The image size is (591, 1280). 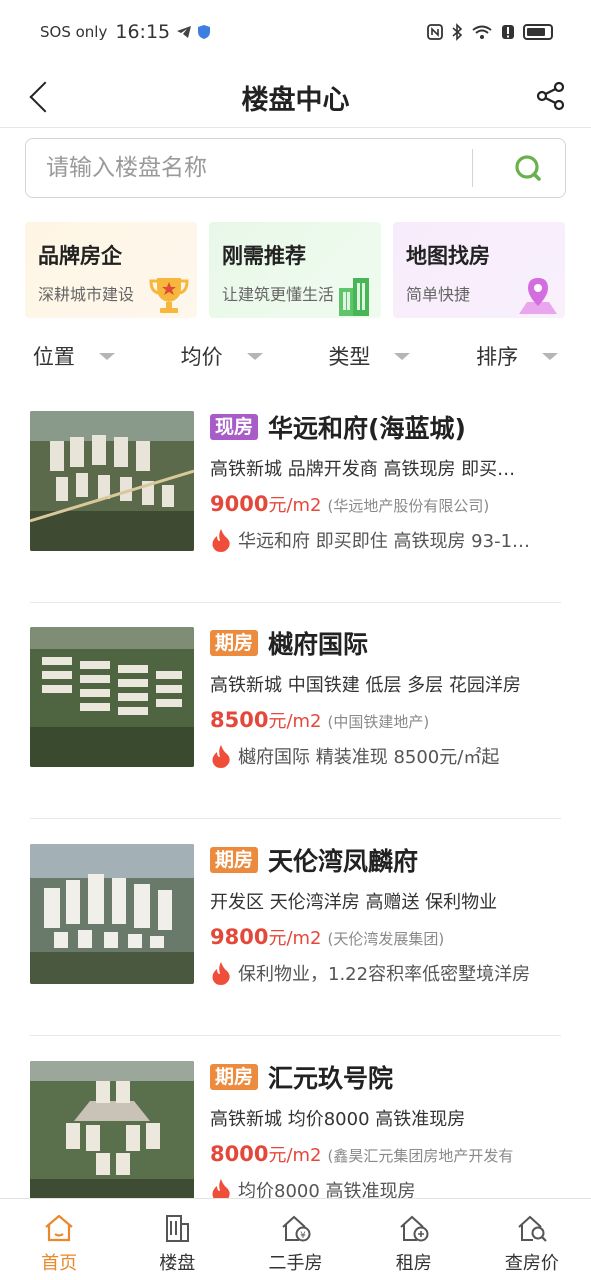 I want to click on listing-features: 开发区 天伦湾洋房 高赠送 保利物业, so click(x=354, y=902).